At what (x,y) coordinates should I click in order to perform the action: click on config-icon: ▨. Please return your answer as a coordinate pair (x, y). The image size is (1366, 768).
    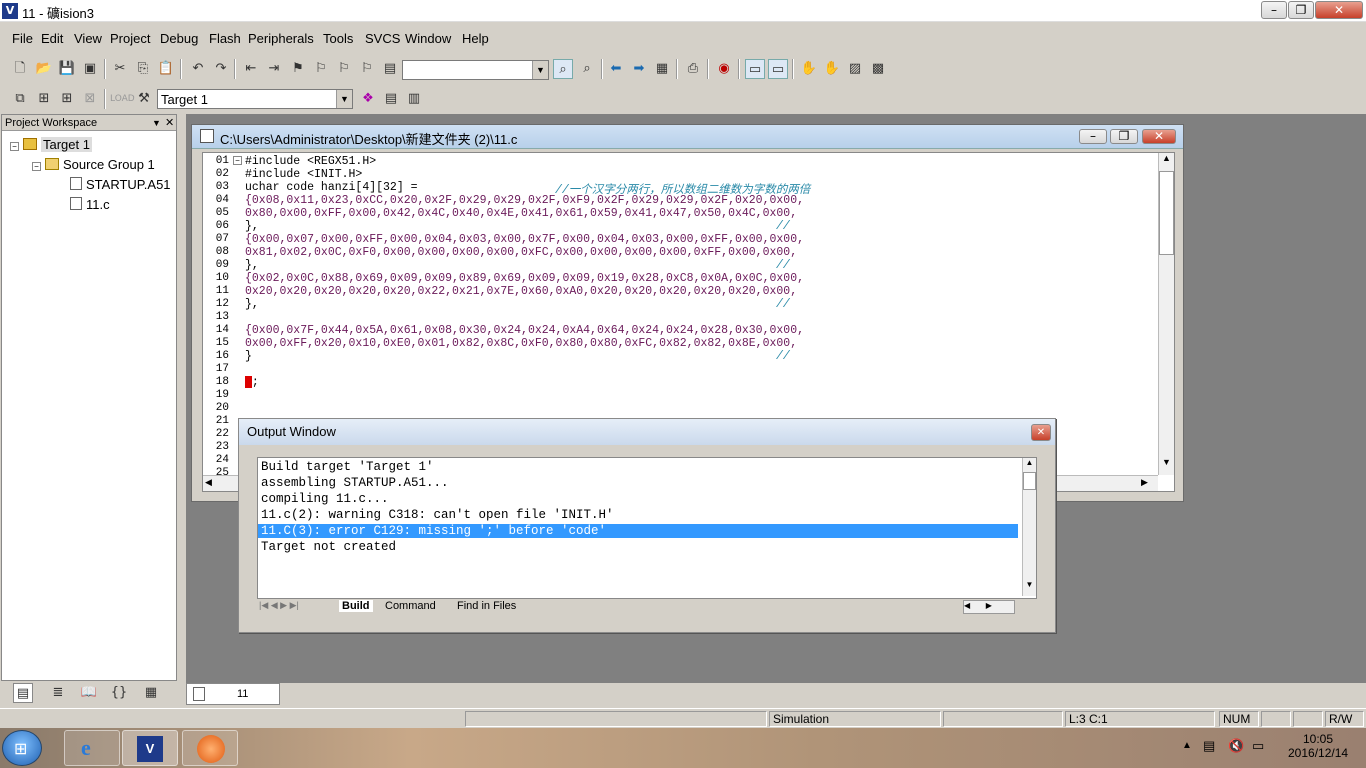
    Looking at the image, I should click on (855, 69).